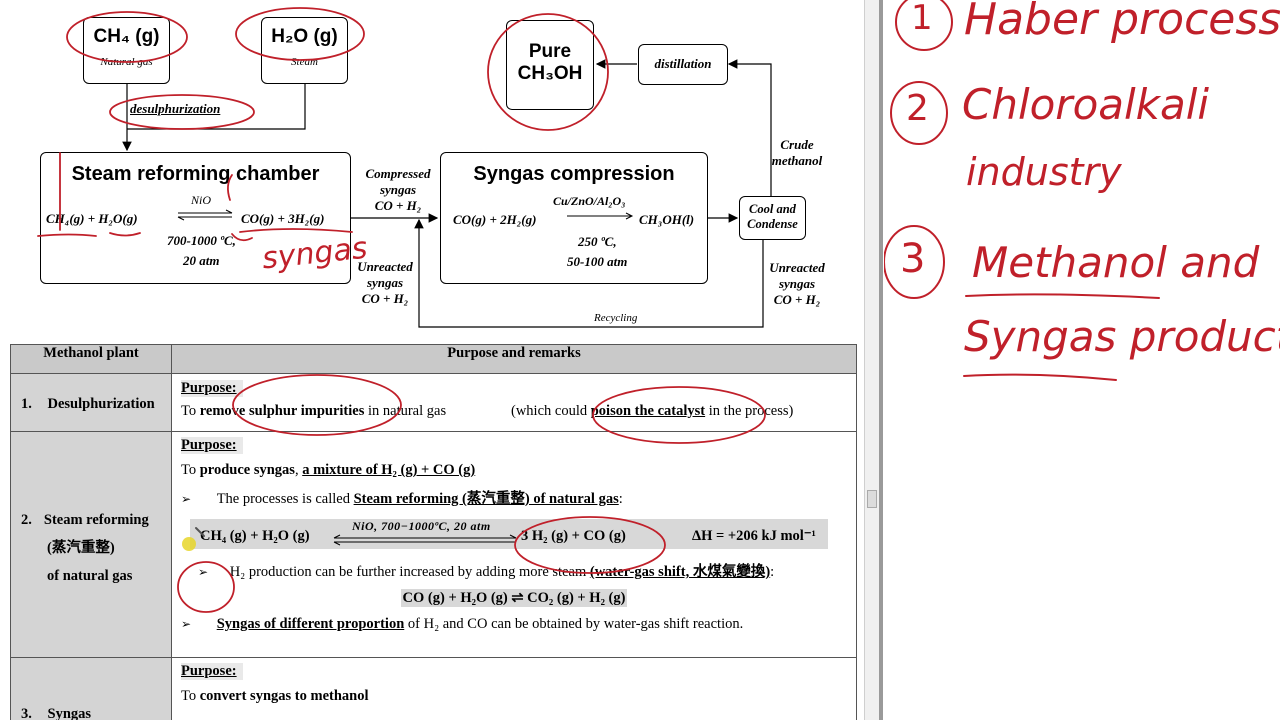 The image size is (1280, 720). I want to click on row3-content-cell: Purpose: To convert syngas to methanol, so click(514, 688).